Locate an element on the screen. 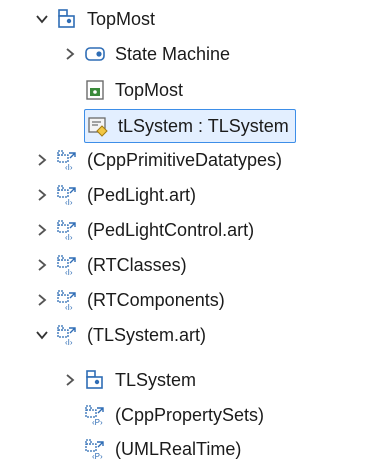 This screenshot has height=466, width=378. tree-item-rtclasses: ‹I› (RTClasses) is located at coordinates (111, 265).